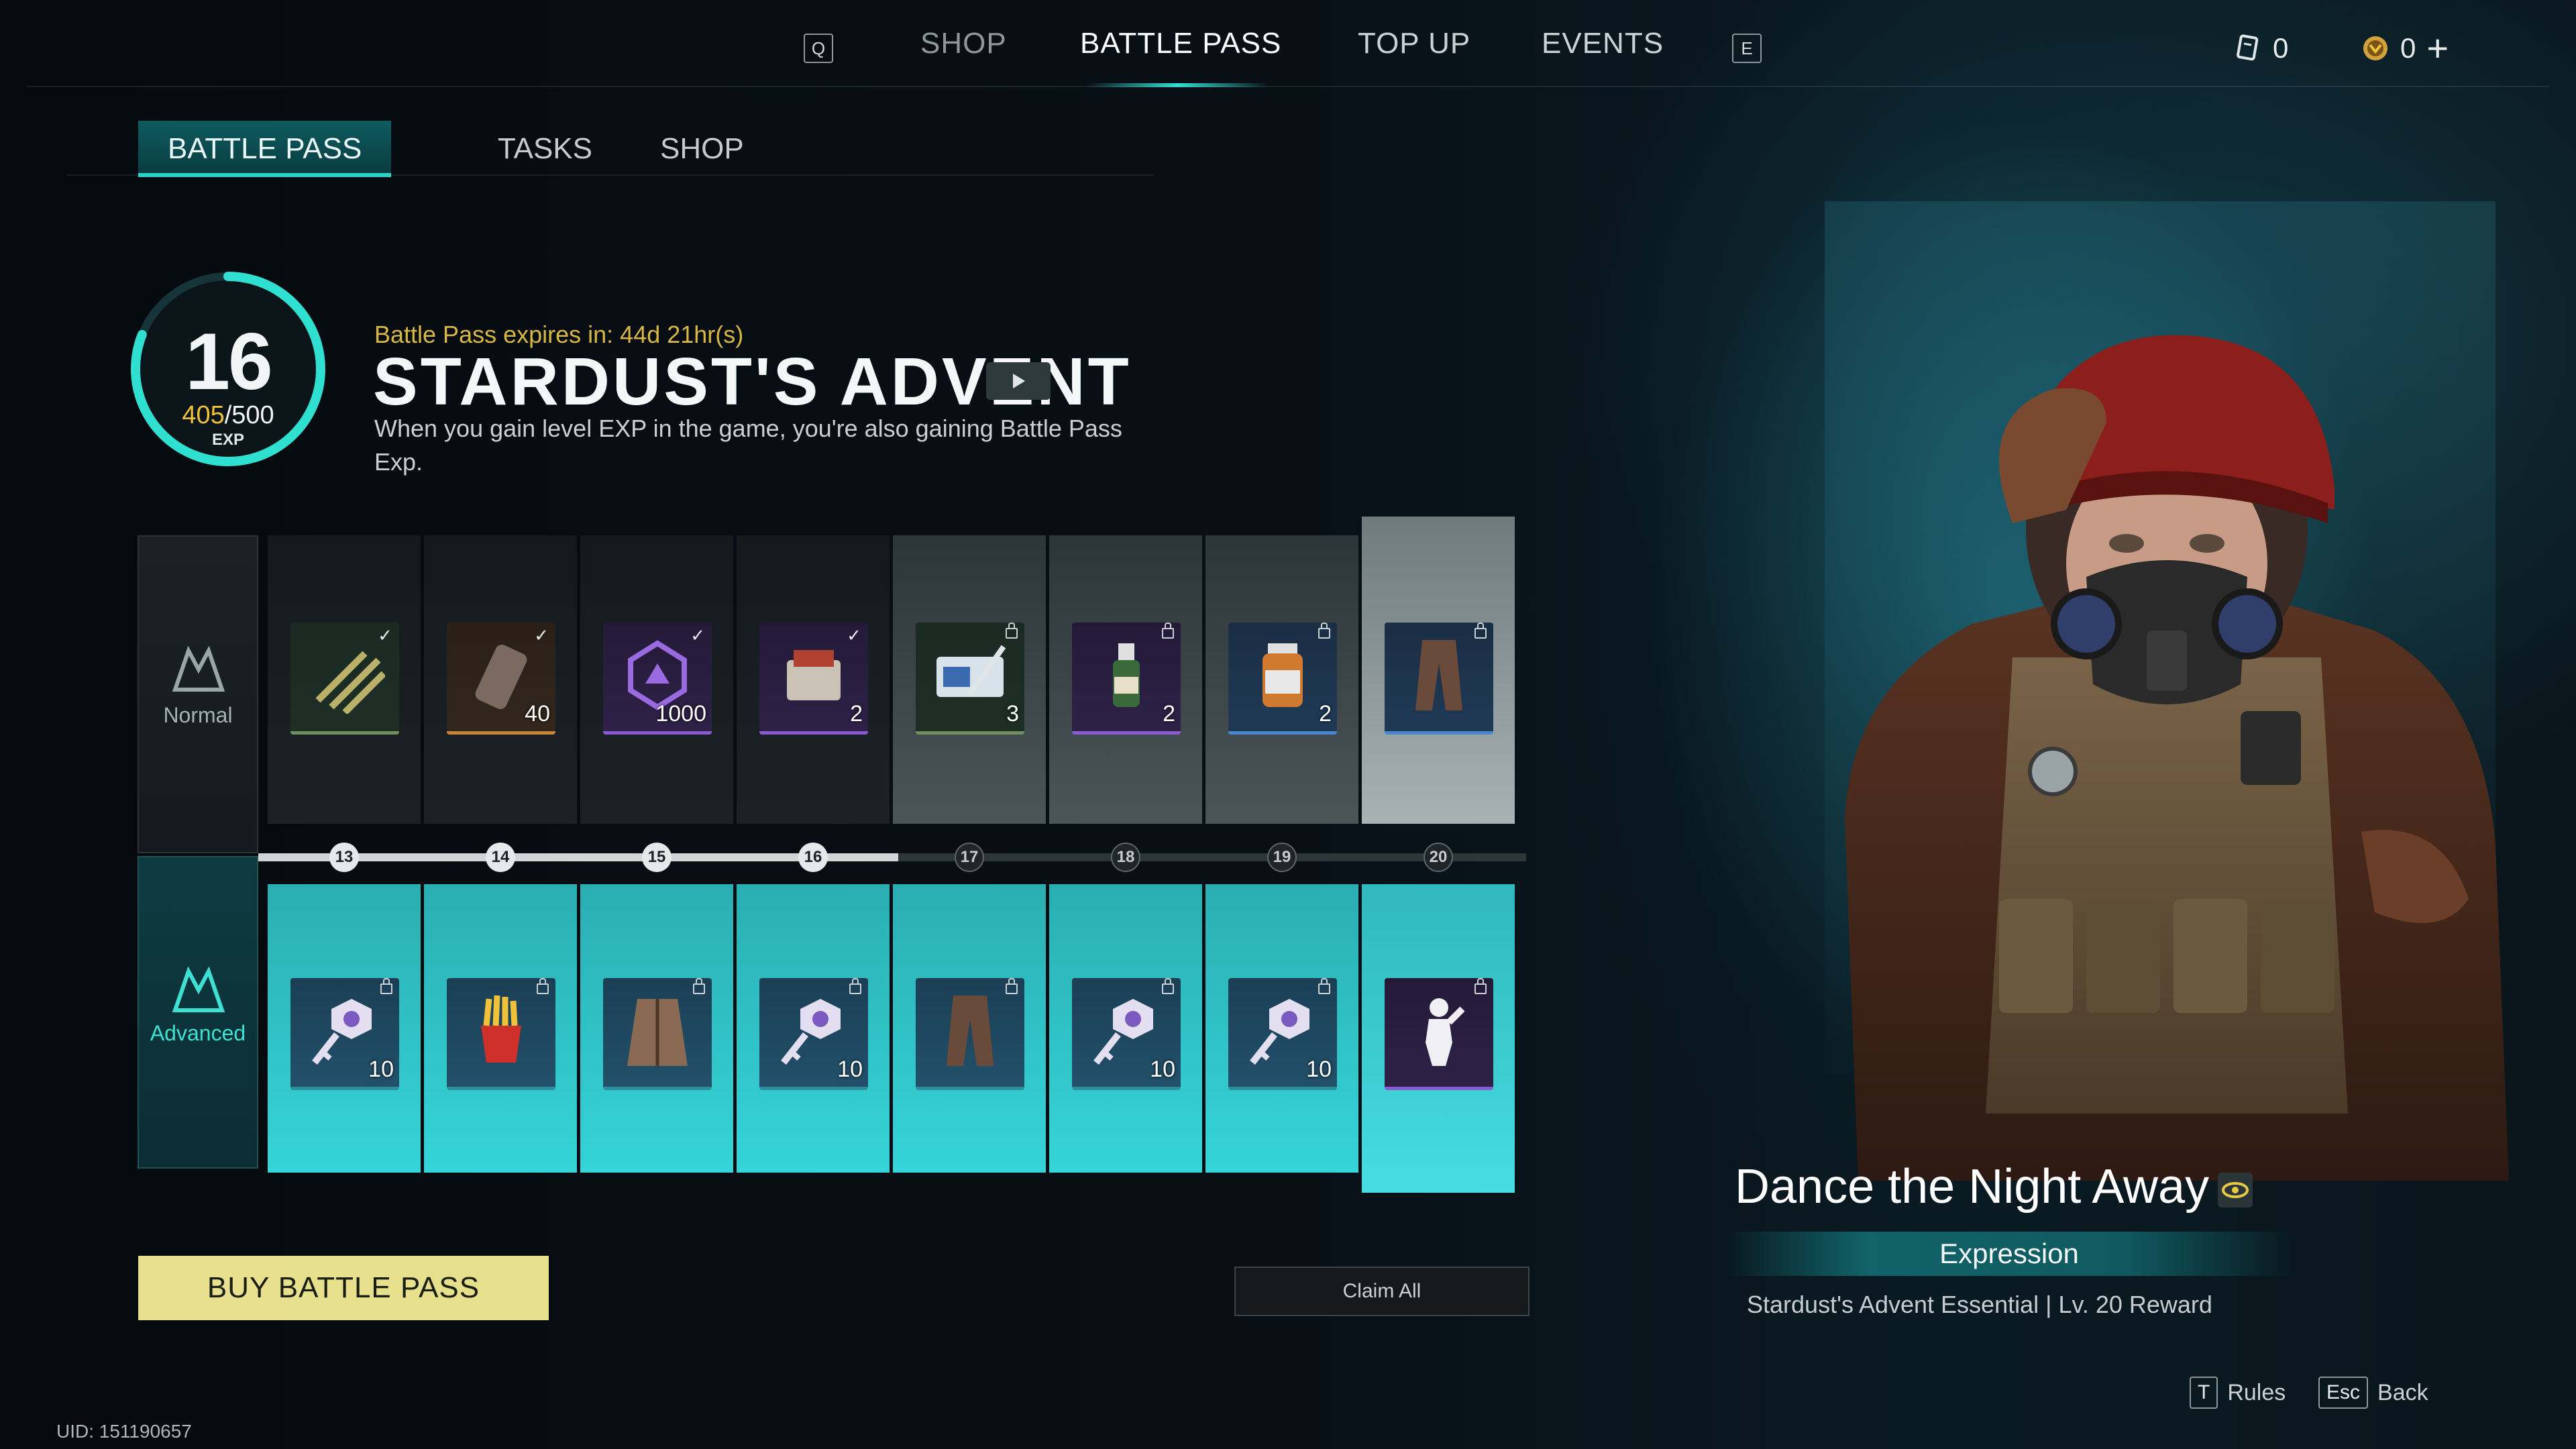 This screenshot has width=2576, height=1449. What do you see at coordinates (2343, 1393) in the screenshot?
I see `back-key: Esc` at bounding box center [2343, 1393].